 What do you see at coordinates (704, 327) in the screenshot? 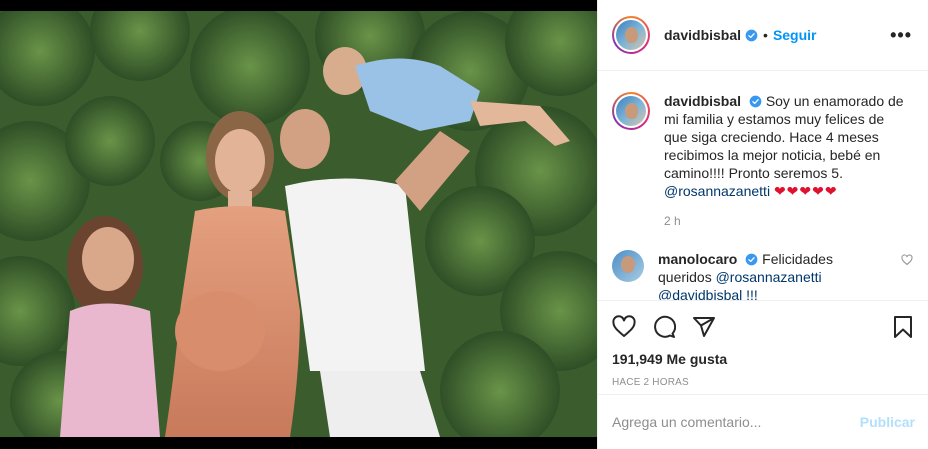
I see `share-send-icon` at bounding box center [704, 327].